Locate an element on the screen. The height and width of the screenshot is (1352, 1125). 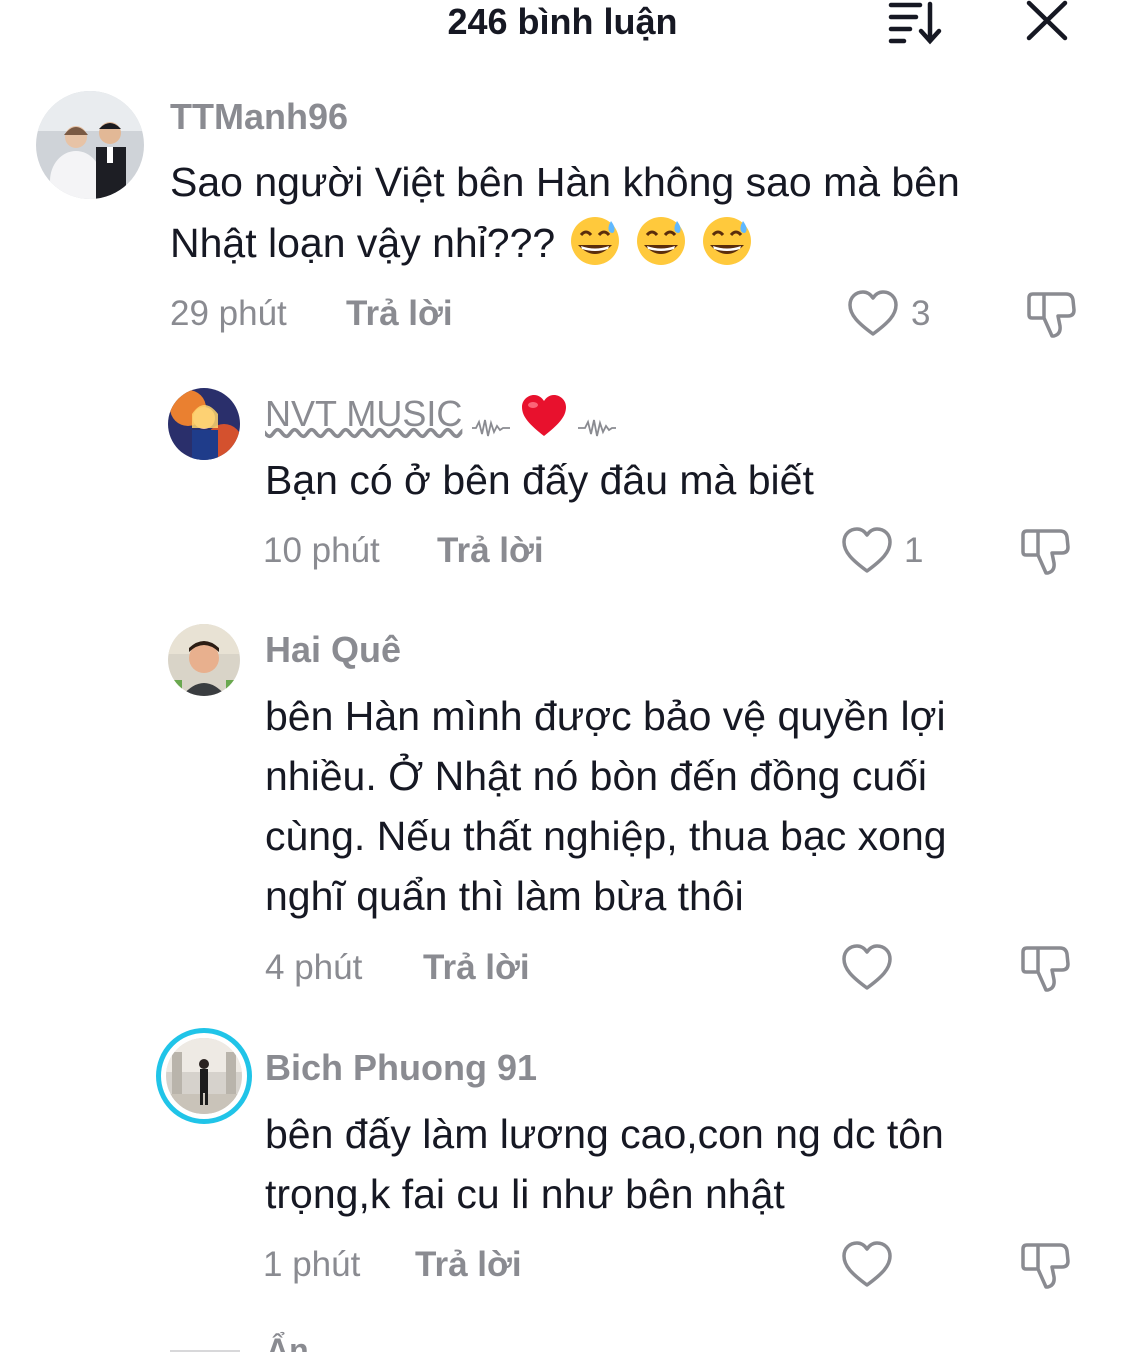
hide-replies-button: Ẩn is located at coordinates (302, 1341).